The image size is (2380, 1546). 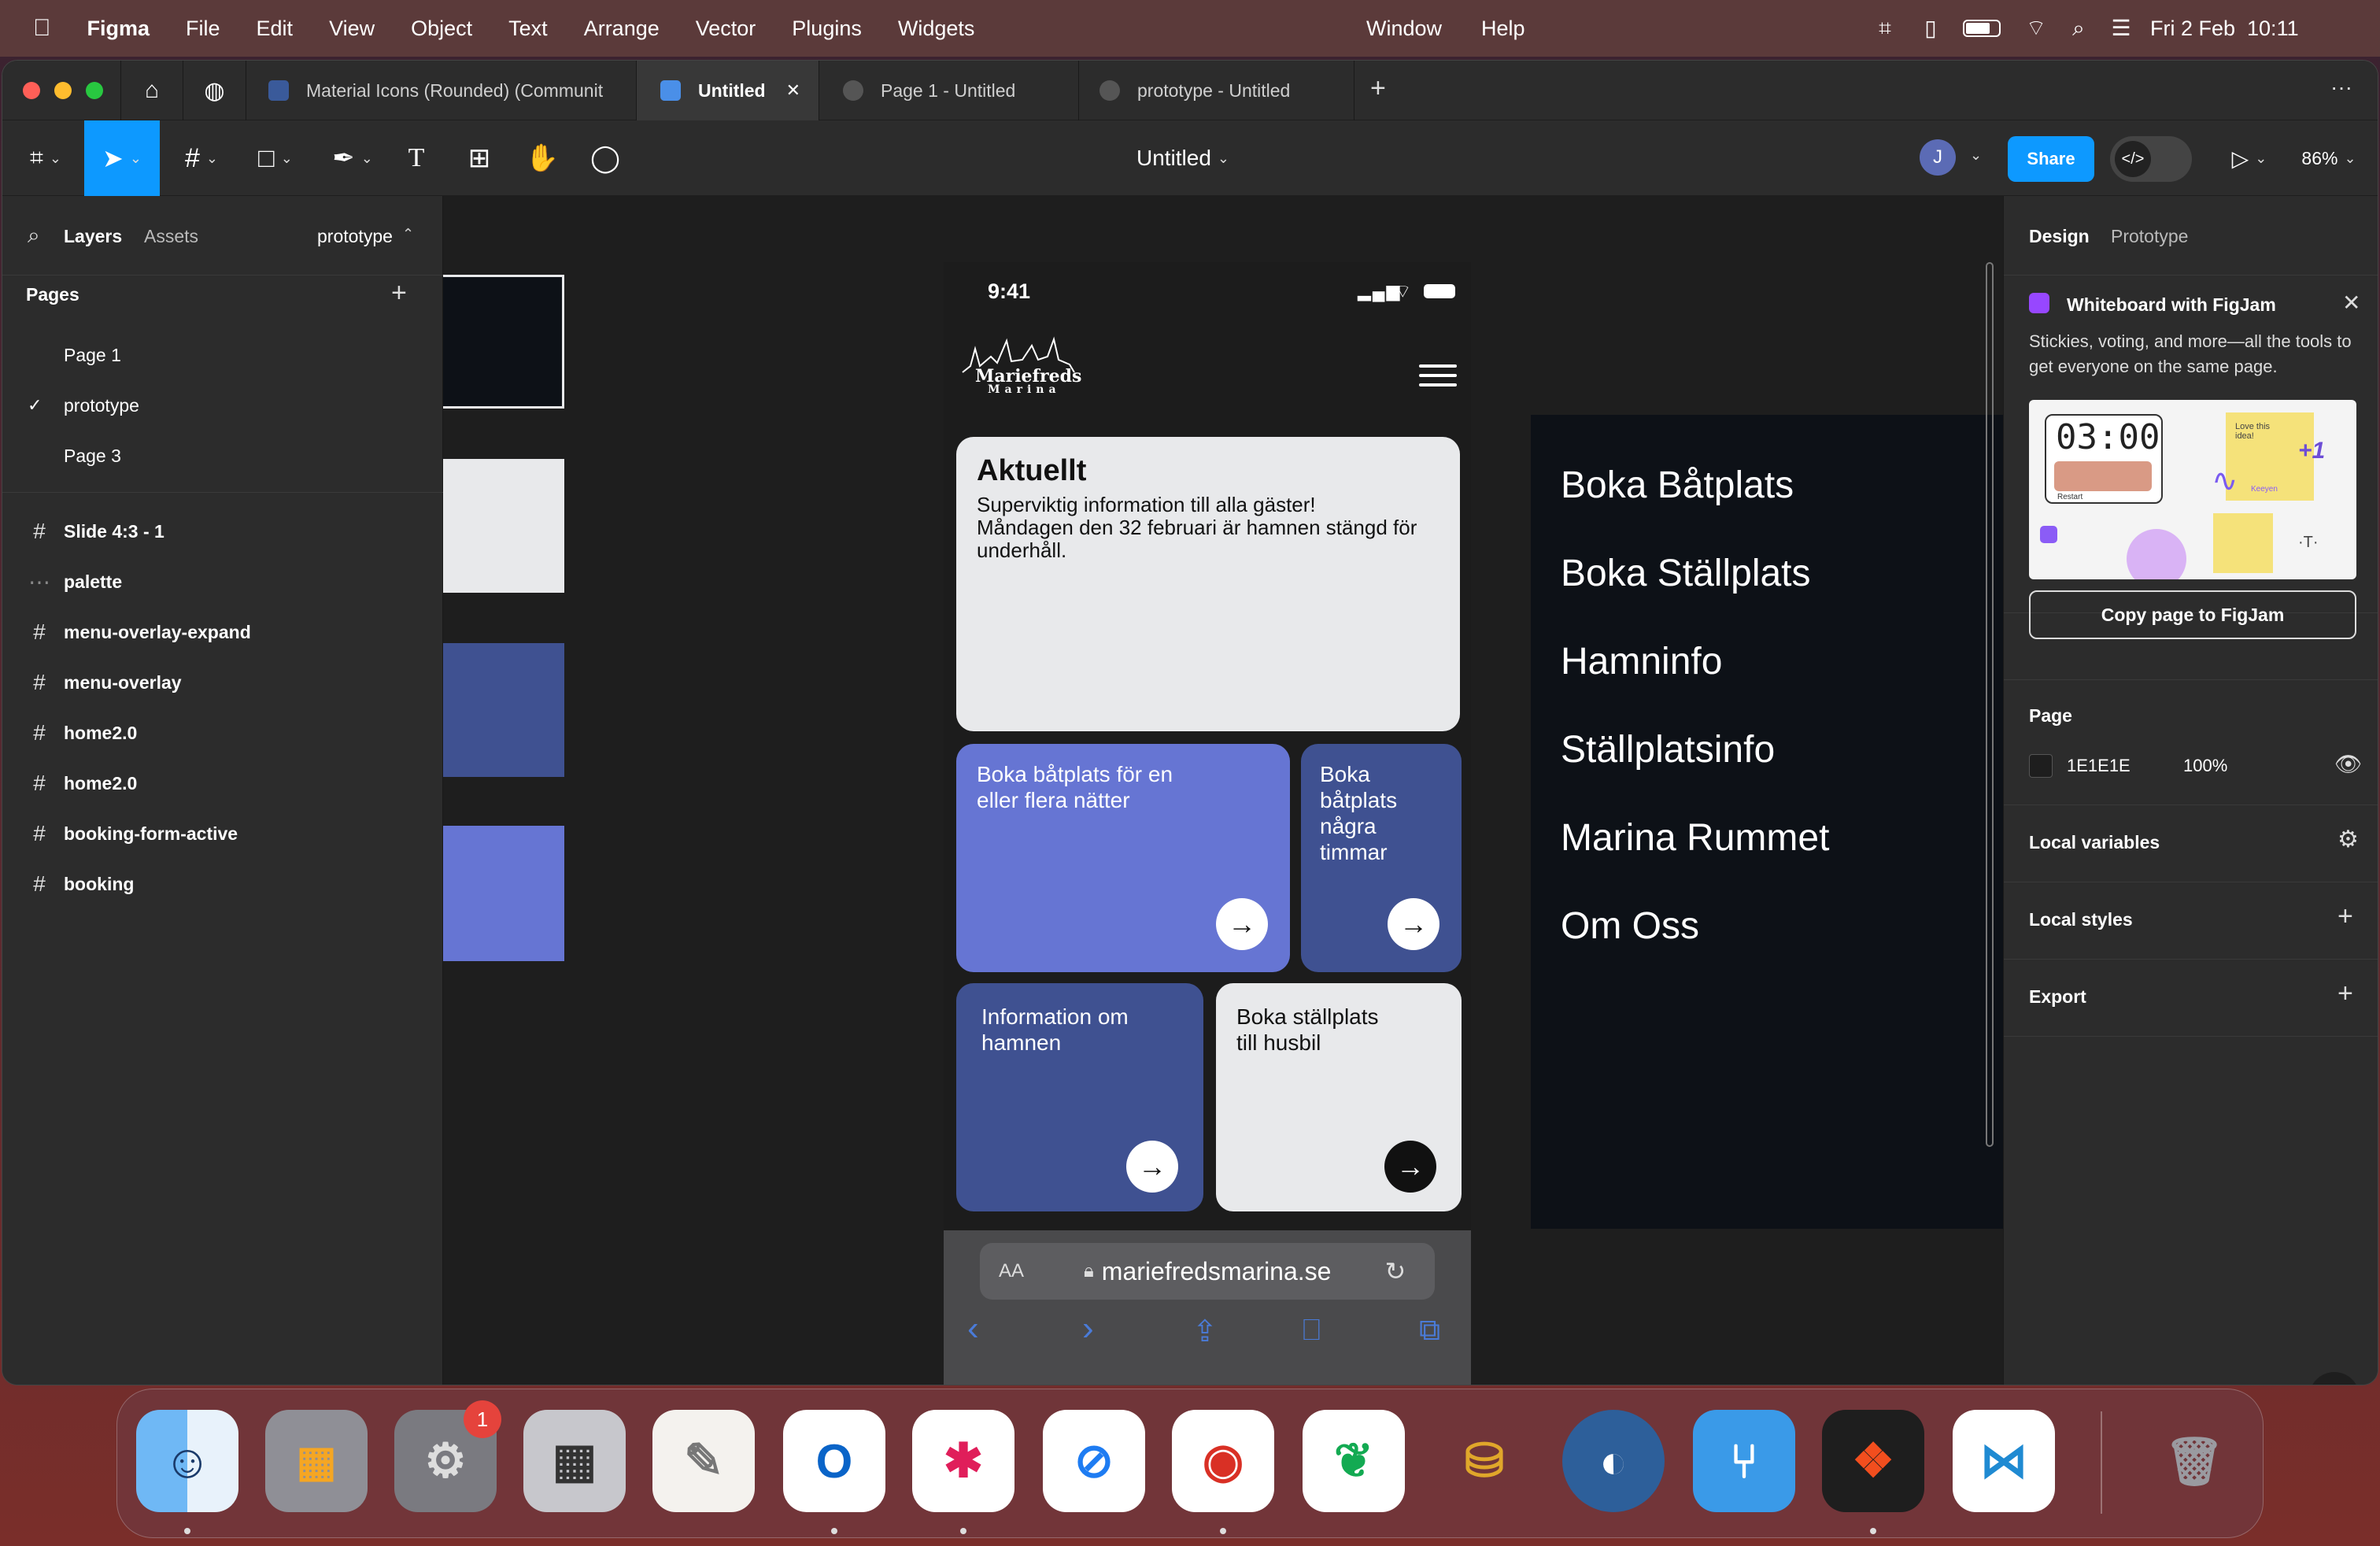 What do you see at coordinates (793, 90) in the screenshot?
I see `close-tab-icon: ✕` at bounding box center [793, 90].